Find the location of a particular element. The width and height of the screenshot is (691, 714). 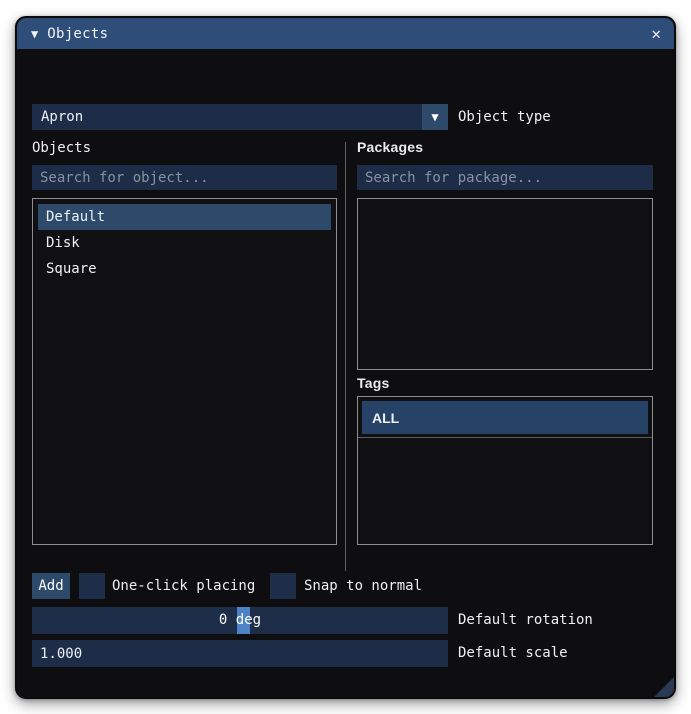

chevron-down-icon: ▼ is located at coordinates (435, 117).